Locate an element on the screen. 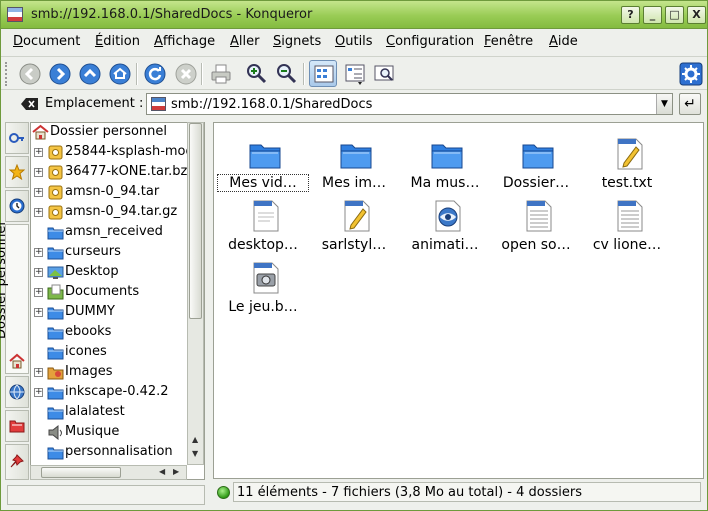  up-button is located at coordinates (90, 73).